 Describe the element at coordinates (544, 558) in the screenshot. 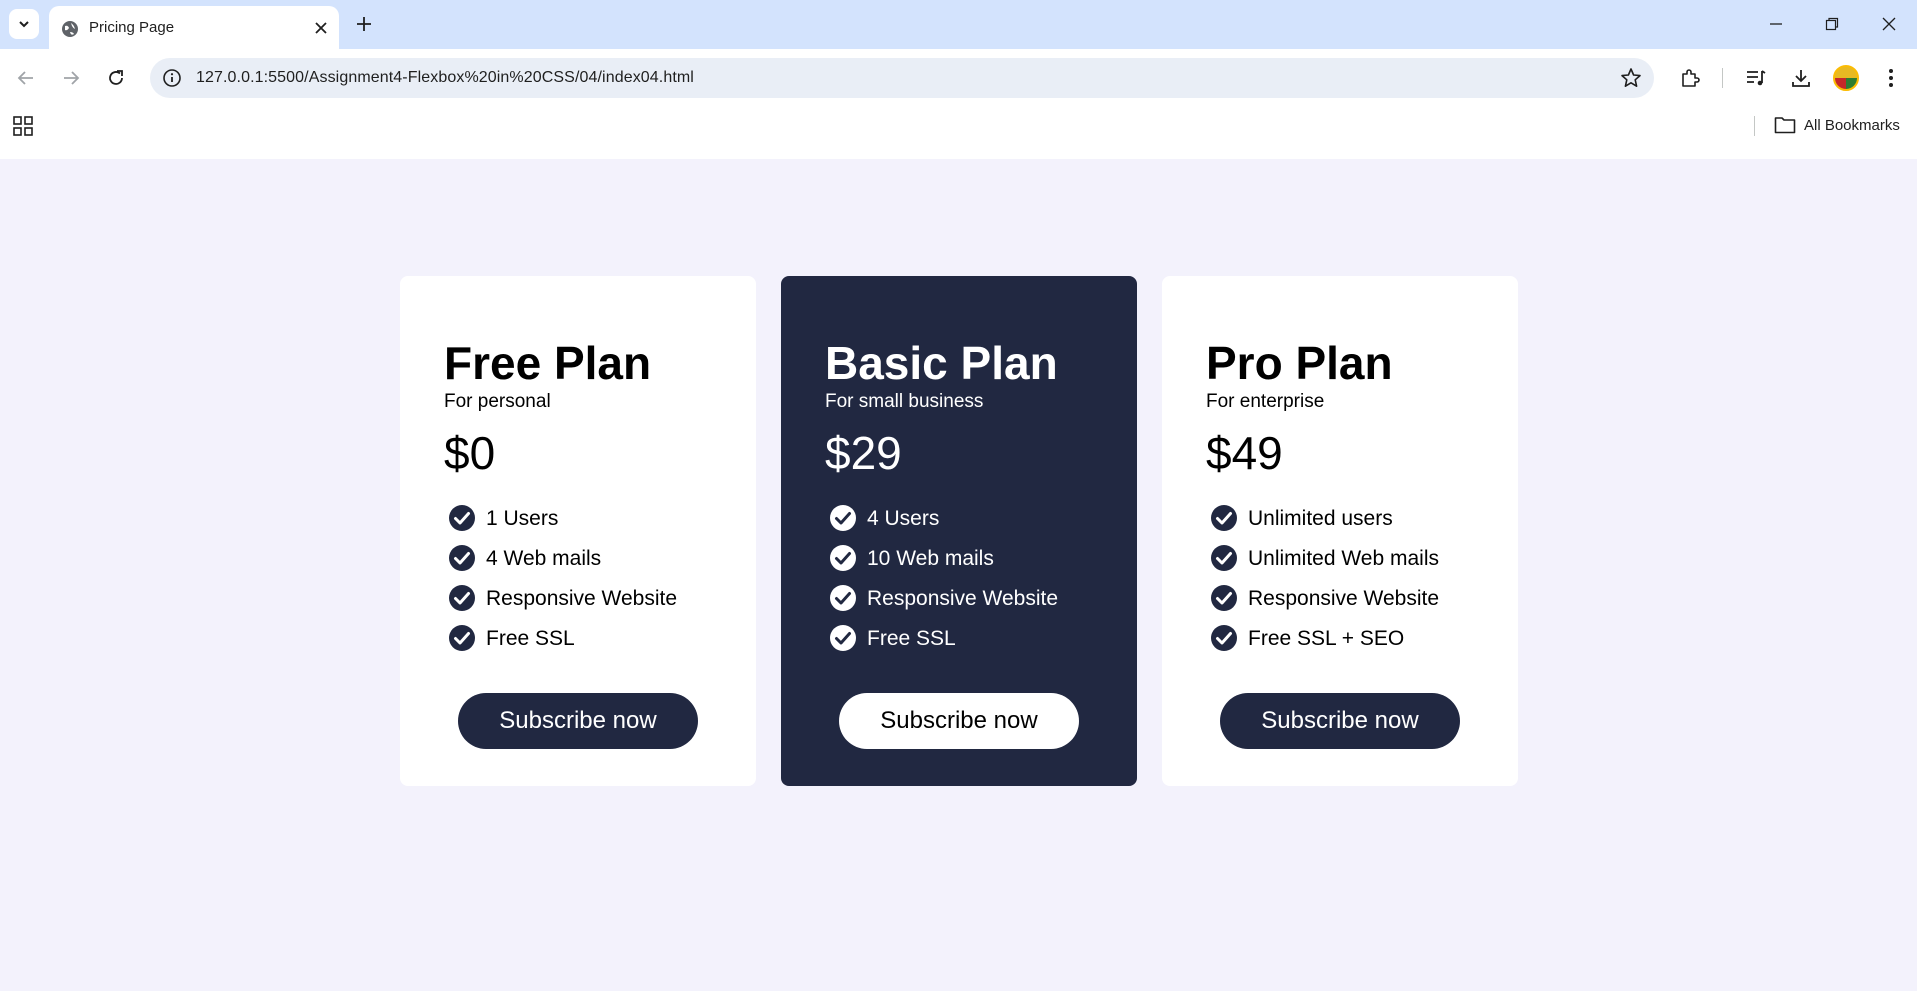

I see `feature-text: 4 Web mails` at that location.